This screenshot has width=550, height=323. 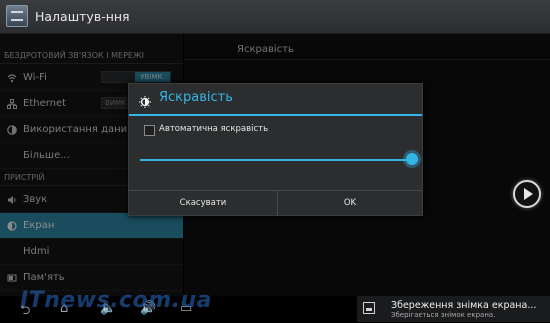 What do you see at coordinates (17, 16) in the screenshot?
I see `settings-app-icon` at bounding box center [17, 16].